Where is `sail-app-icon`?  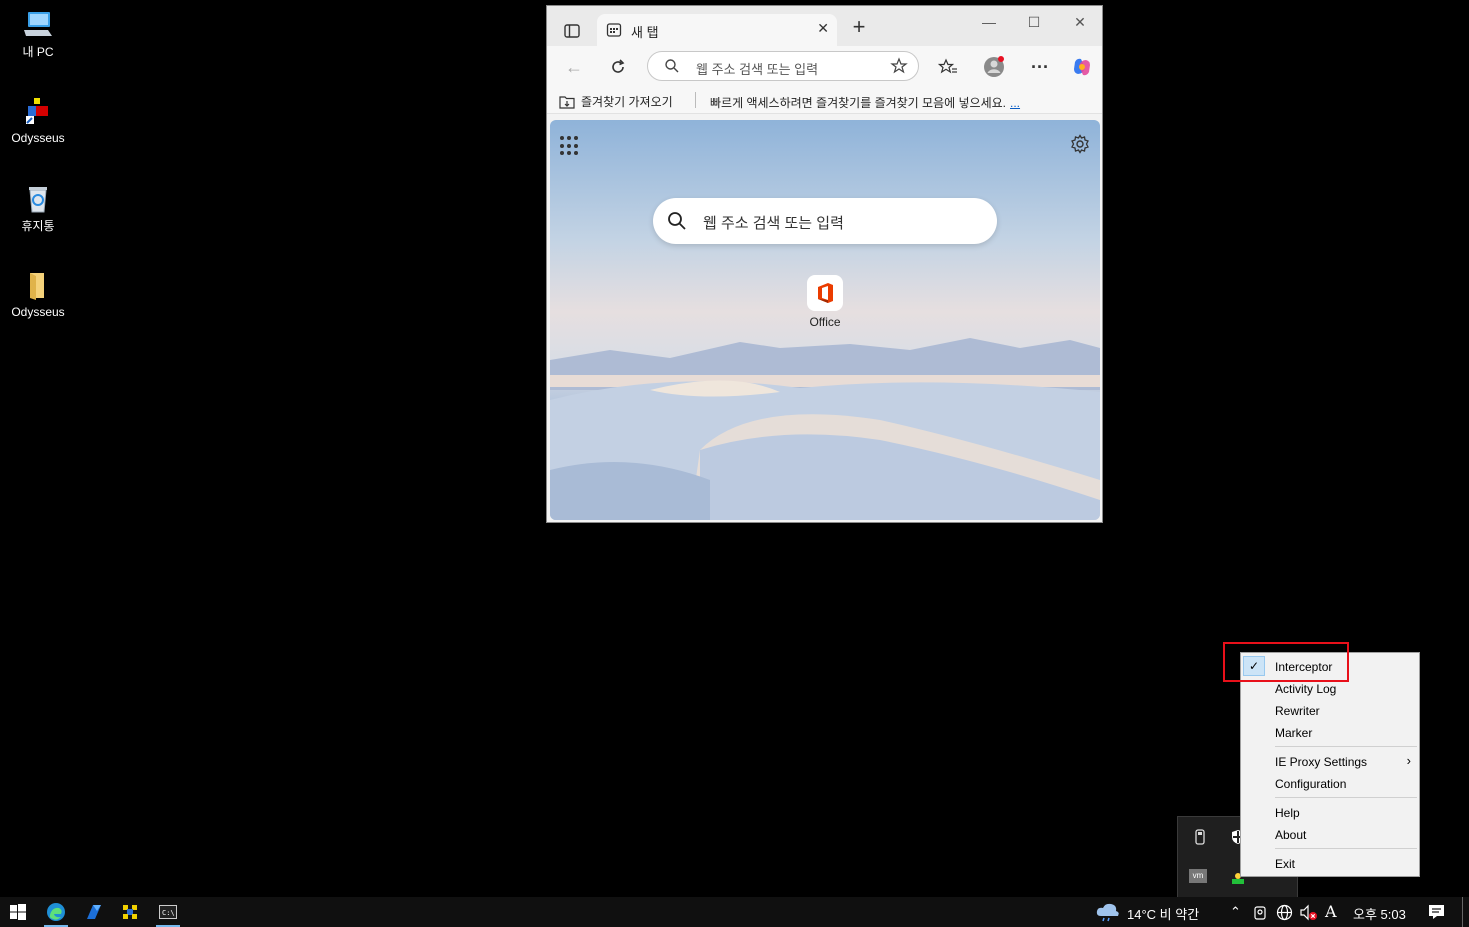
sail-app-icon is located at coordinates (94, 912).